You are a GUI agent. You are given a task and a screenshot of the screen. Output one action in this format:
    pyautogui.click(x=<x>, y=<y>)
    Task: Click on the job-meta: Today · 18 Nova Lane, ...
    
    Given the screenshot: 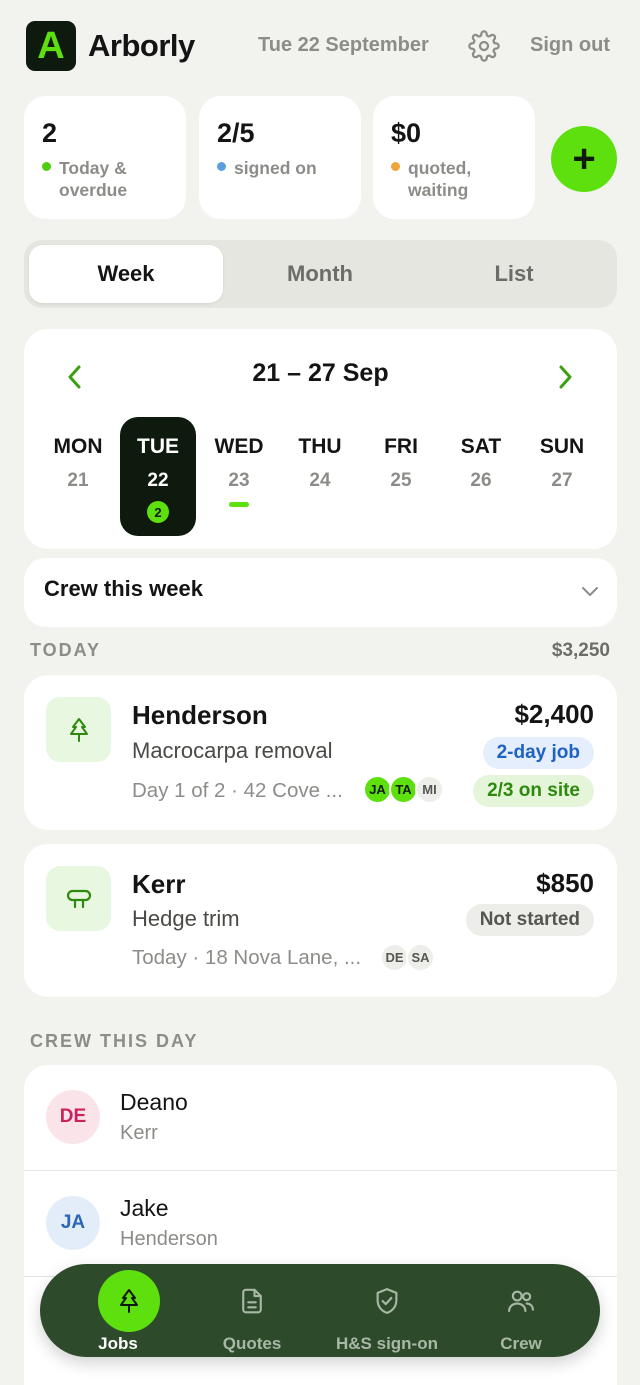 What is the action you would take?
    pyautogui.click(x=247, y=957)
    